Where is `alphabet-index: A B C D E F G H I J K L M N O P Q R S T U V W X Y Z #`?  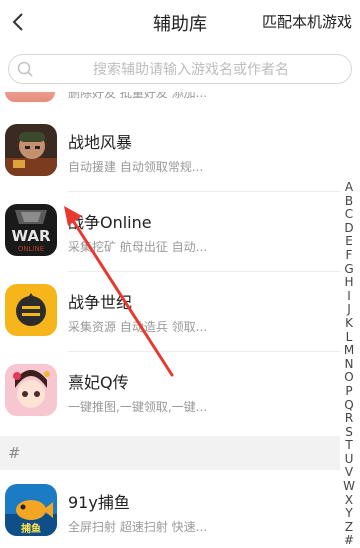
alphabet-index: A B C D E F G H I J K L M N O P Q R S T U V W X Y Z # is located at coordinates (349, 364).